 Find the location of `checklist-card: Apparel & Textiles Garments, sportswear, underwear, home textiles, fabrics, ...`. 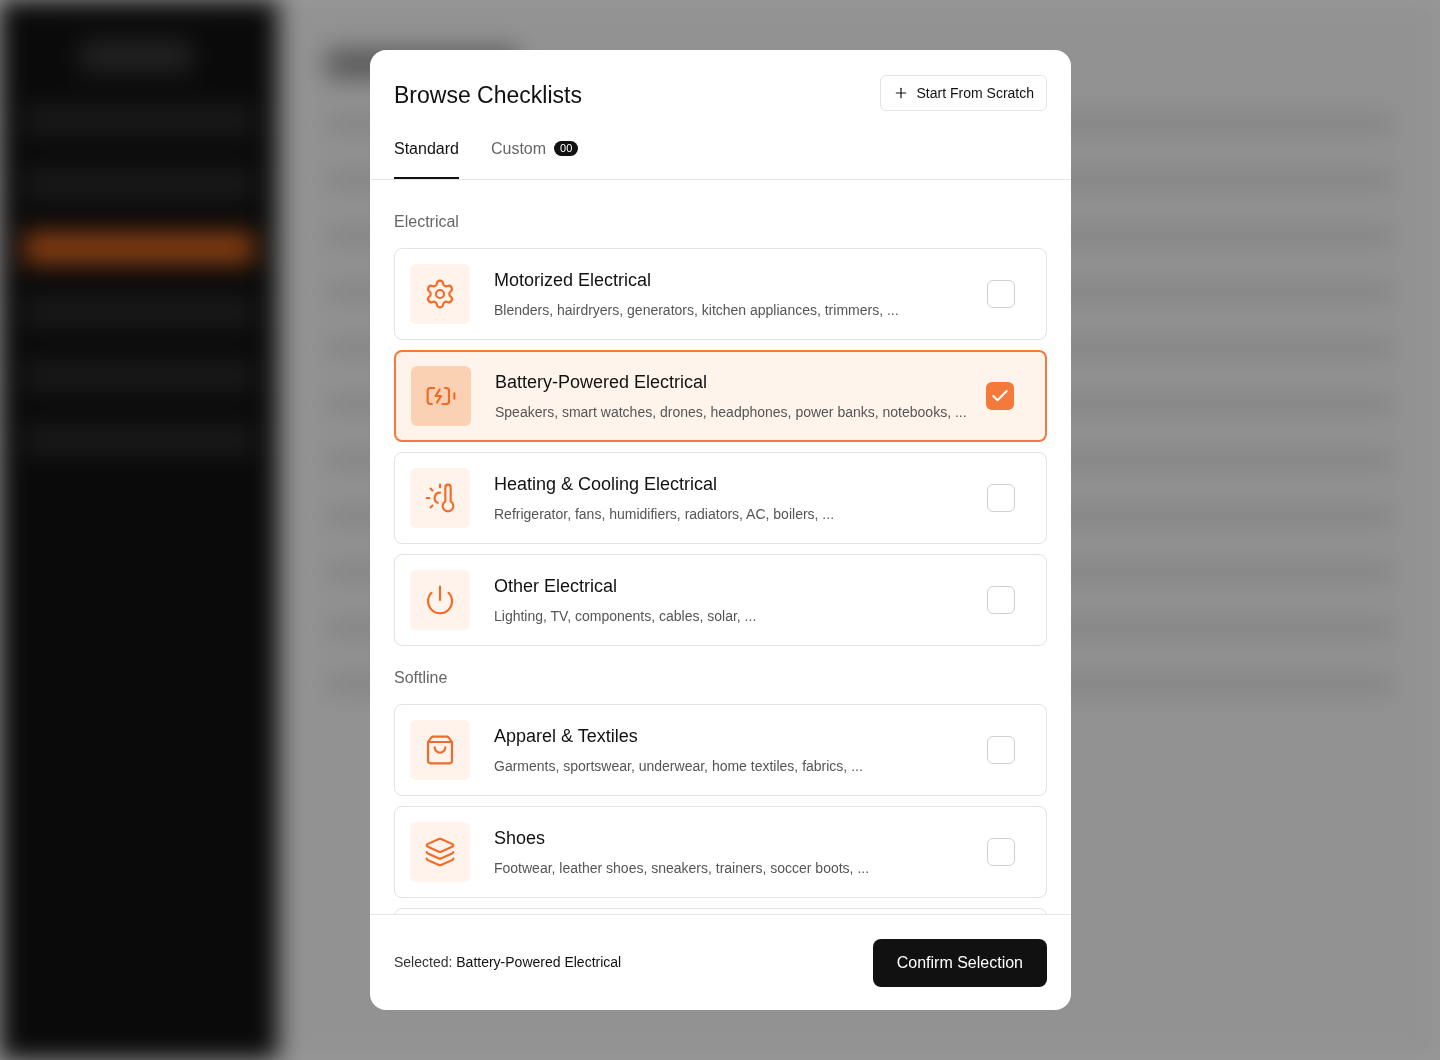

checklist-card: Apparel & Textiles Garments, sportswear, underwear, home textiles, fabrics, ... is located at coordinates (720, 749).